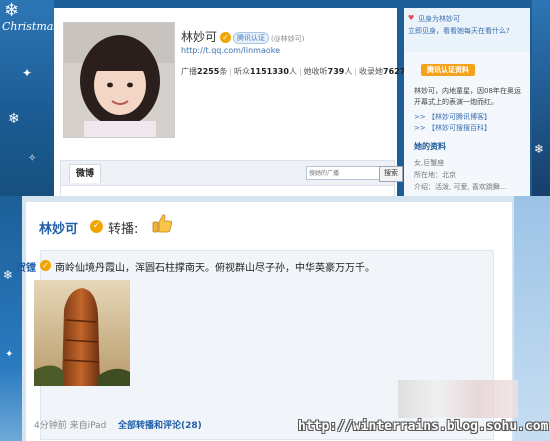  What do you see at coordinates (85, 173) in the screenshot?
I see `tab-weibo: 微博` at bounding box center [85, 173].